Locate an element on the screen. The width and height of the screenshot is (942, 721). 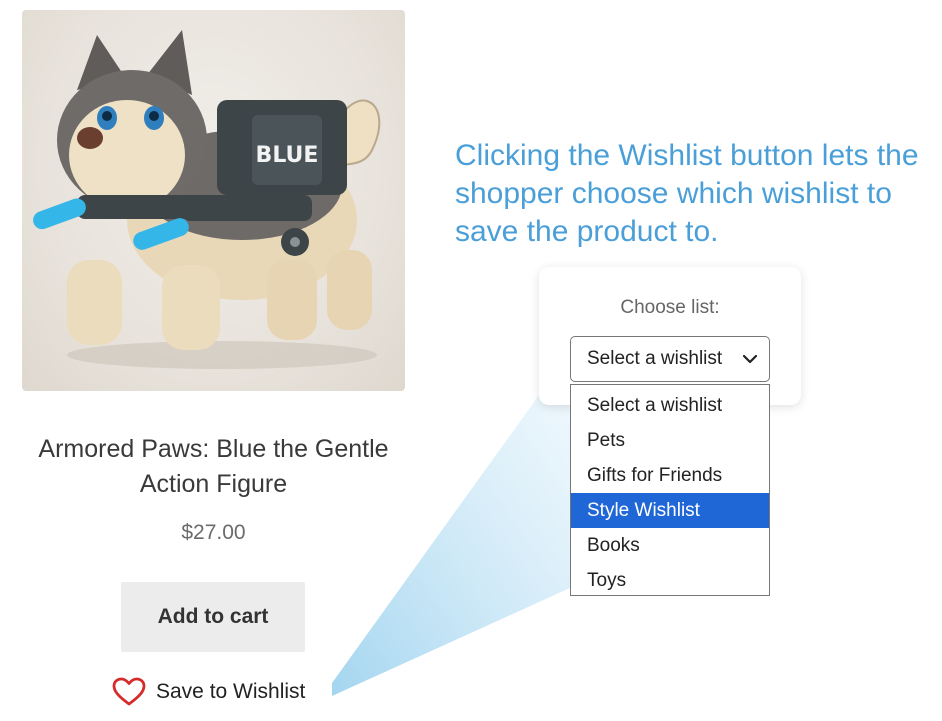
option-pets: Pets is located at coordinates (670, 440).